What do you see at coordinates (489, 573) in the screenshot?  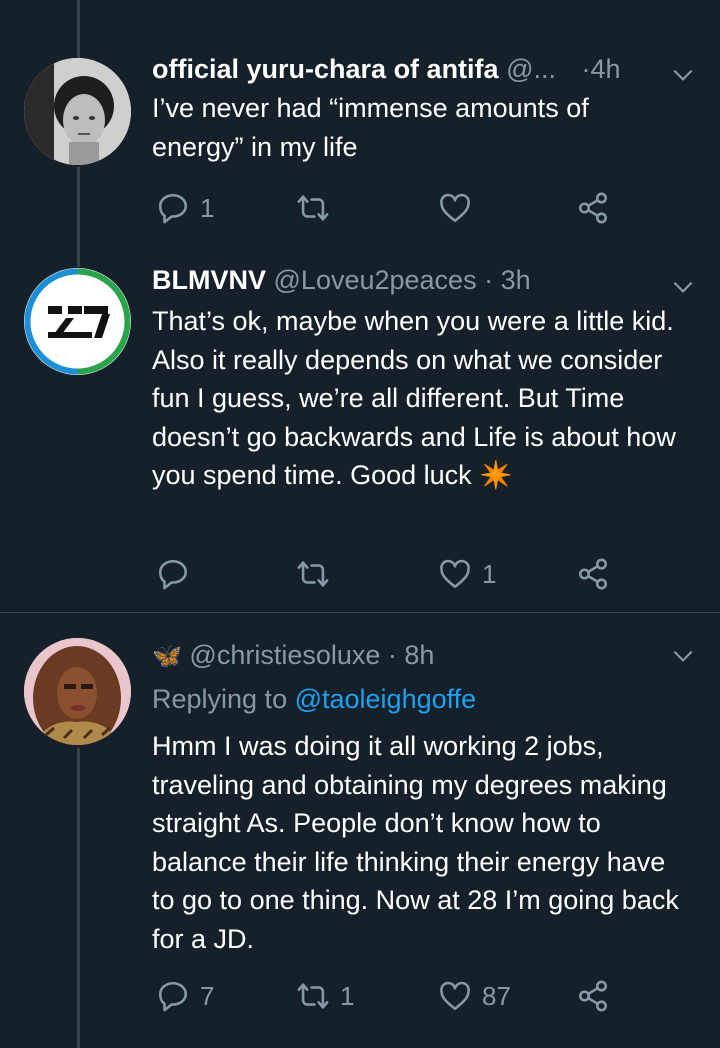 I see `like-count: 1` at bounding box center [489, 573].